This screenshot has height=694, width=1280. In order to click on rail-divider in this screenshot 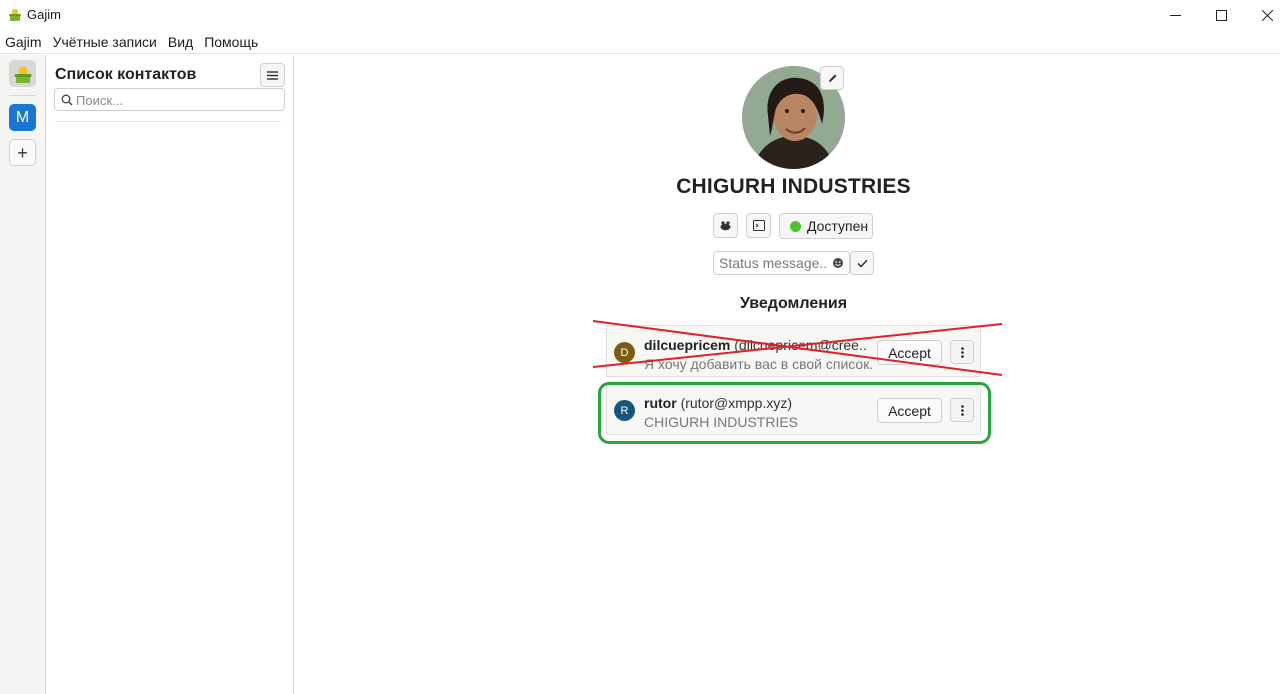, I will do `click(22, 95)`.